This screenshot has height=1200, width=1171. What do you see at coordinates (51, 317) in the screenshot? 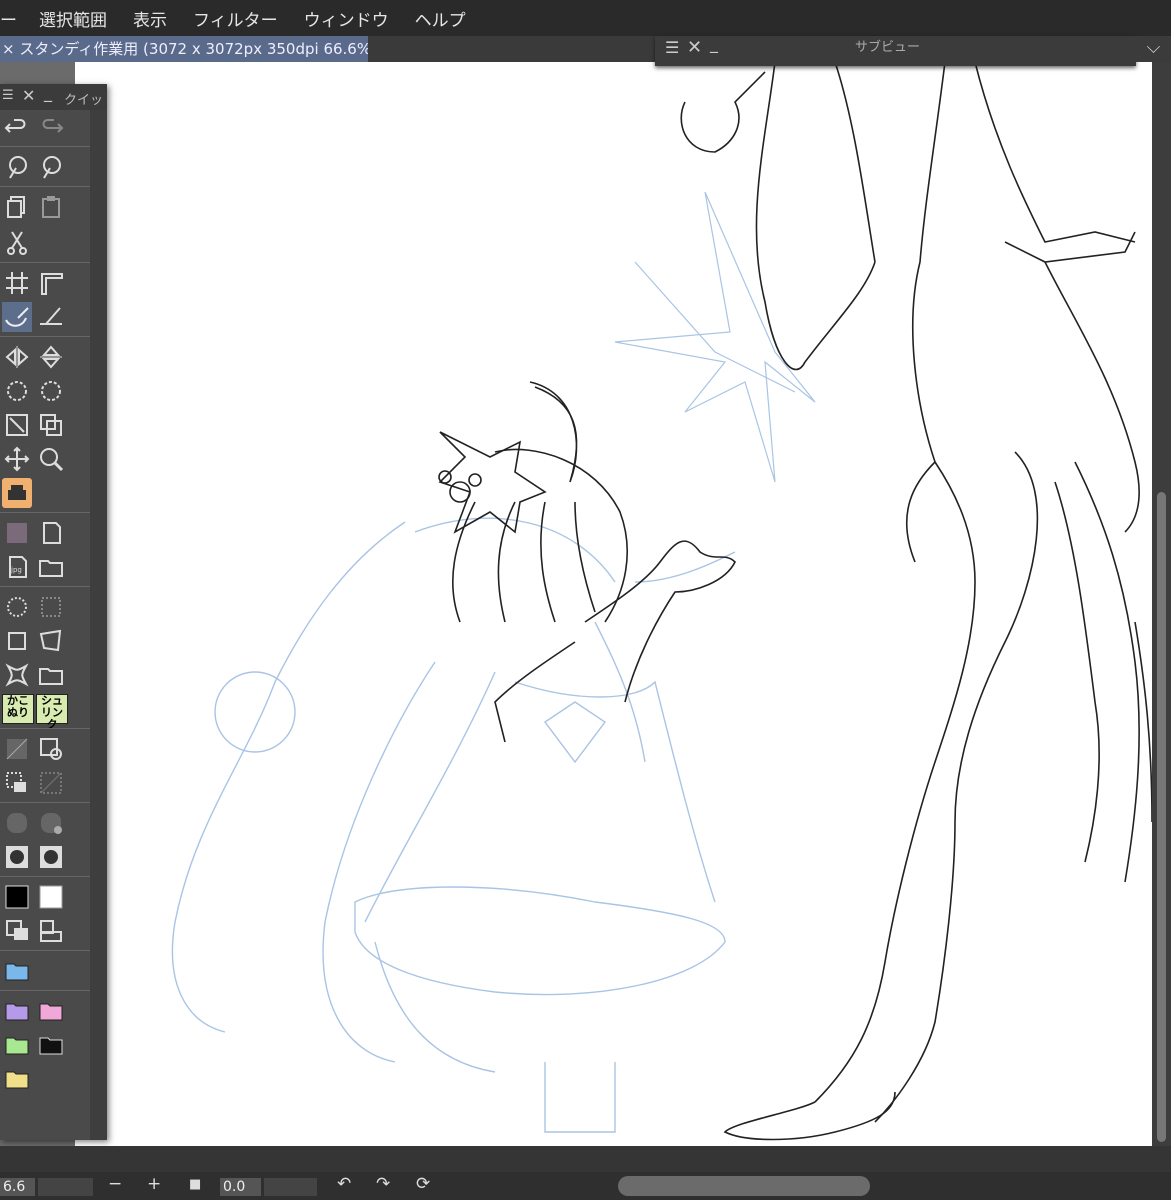
I see `ruler-line-icon` at bounding box center [51, 317].